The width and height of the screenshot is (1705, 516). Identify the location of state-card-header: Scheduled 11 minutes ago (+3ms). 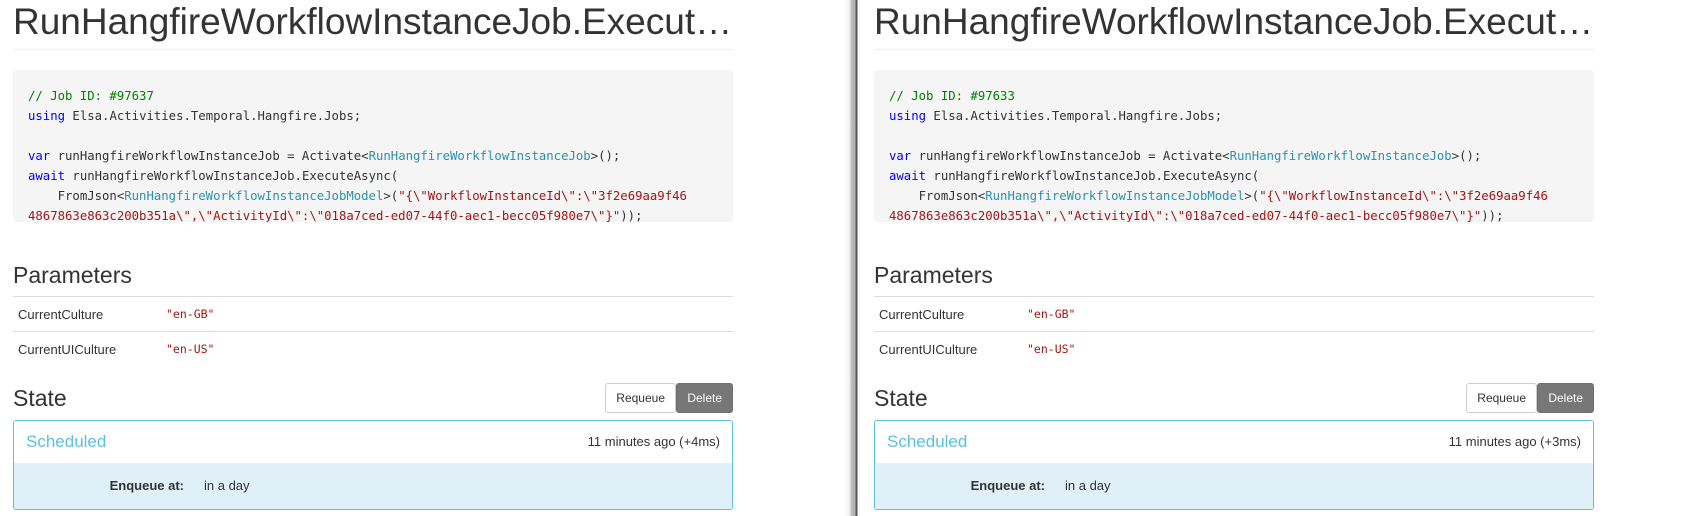
(1234, 442).